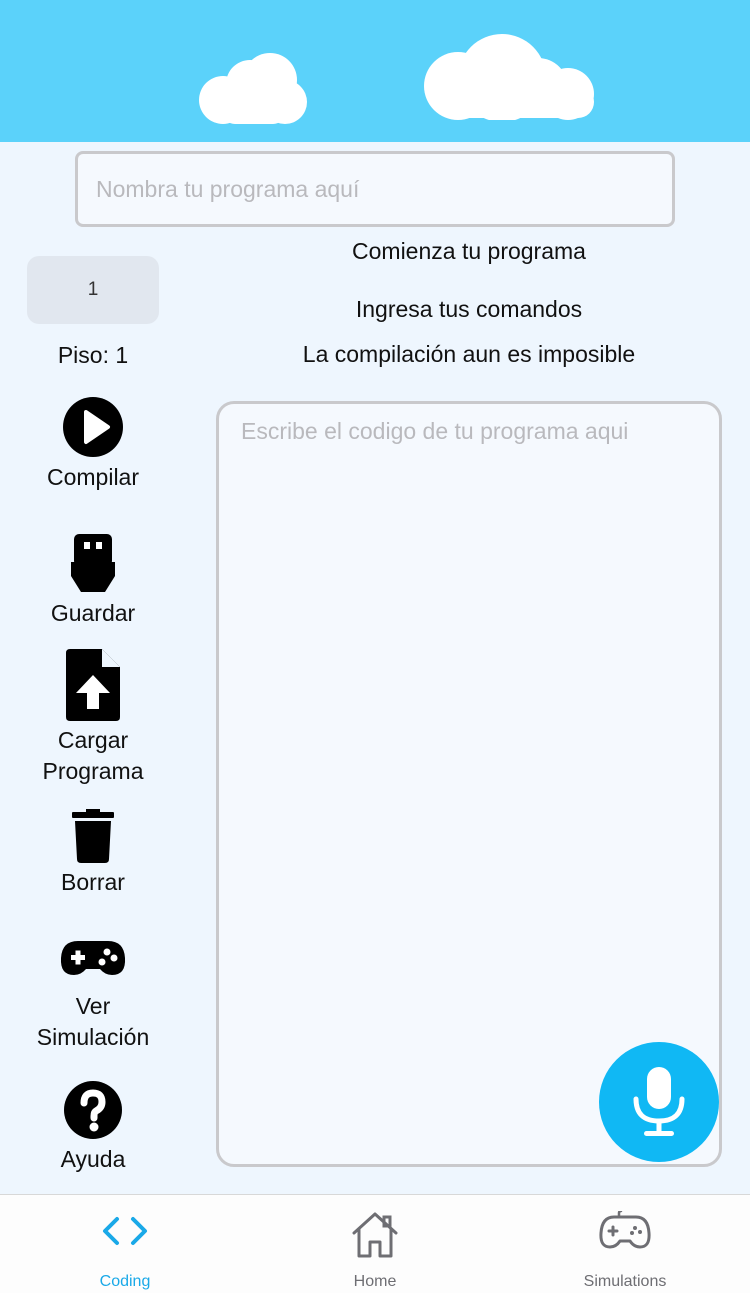  I want to click on load-label-1: Cargar, so click(93, 740).